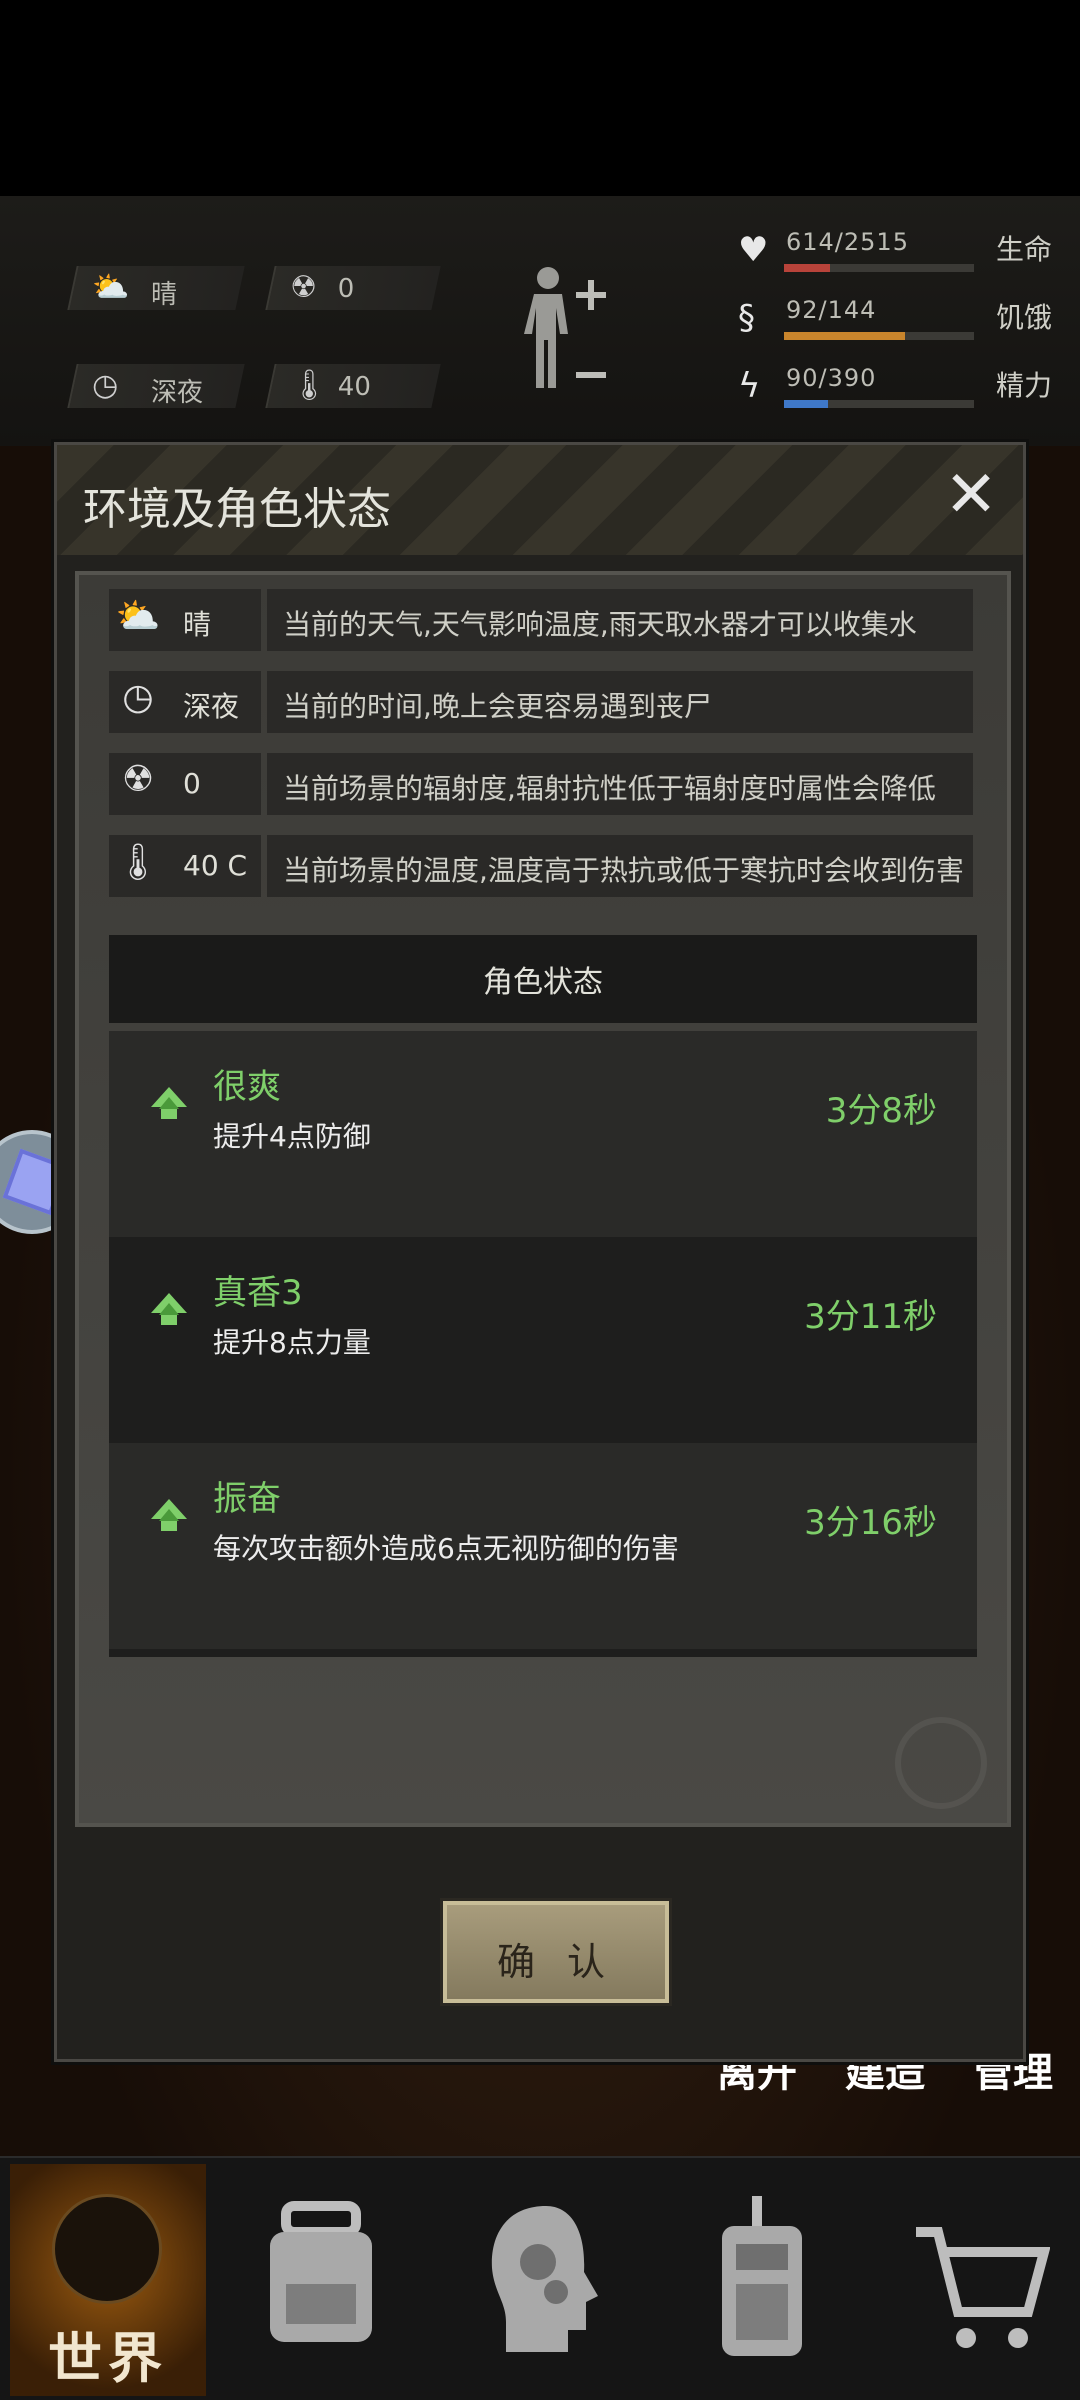 Image resolution: width=1080 pixels, height=2400 pixels. Describe the element at coordinates (879, 268) in the screenshot. I see `health-bar` at that location.